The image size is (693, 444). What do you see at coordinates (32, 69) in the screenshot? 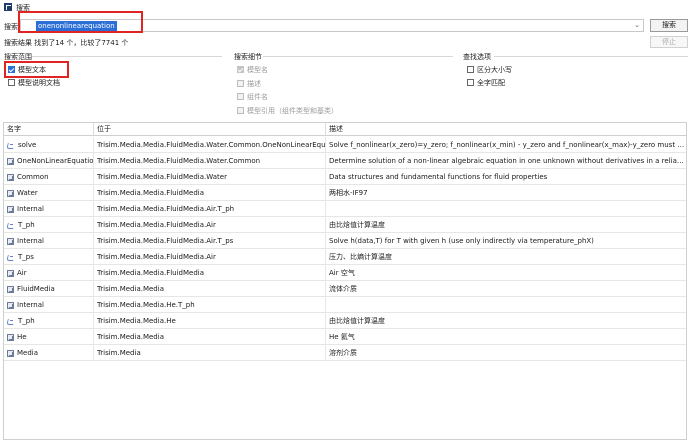
I see `option-label: 模型文本` at bounding box center [32, 69].